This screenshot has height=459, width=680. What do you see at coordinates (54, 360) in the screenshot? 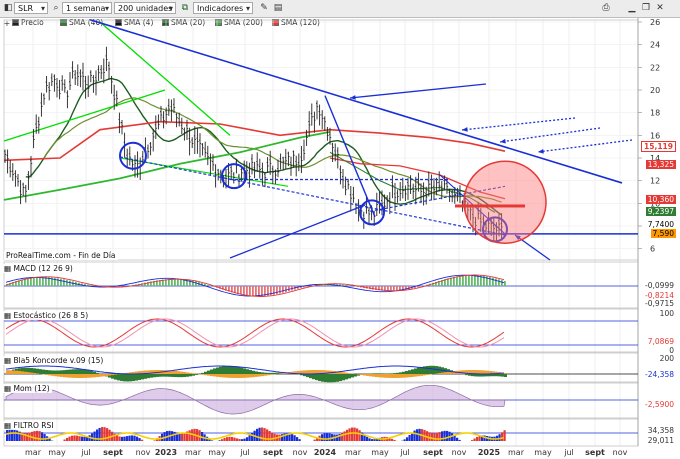
I see `blai-label: ▦ Bla5 Koncorde v.09 (15)` at bounding box center [54, 360].